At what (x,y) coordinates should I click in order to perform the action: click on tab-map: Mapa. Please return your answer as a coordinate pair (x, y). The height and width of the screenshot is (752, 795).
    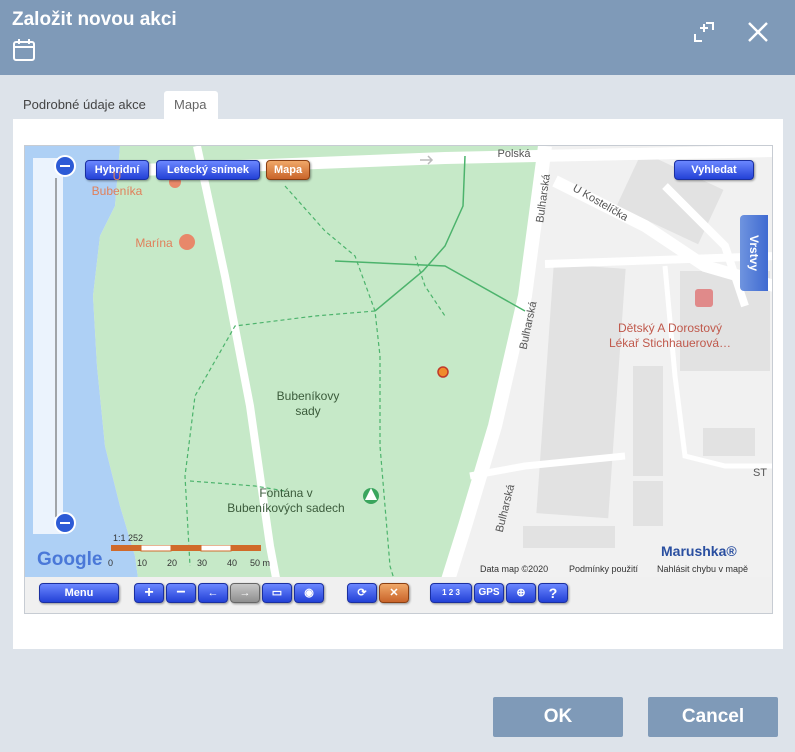
    Looking at the image, I should click on (191, 105).